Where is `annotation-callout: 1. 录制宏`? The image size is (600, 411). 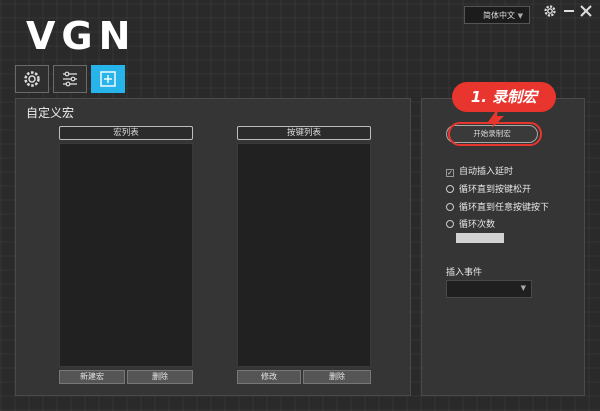 annotation-callout: 1. 录制宏 is located at coordinates (504, 97).